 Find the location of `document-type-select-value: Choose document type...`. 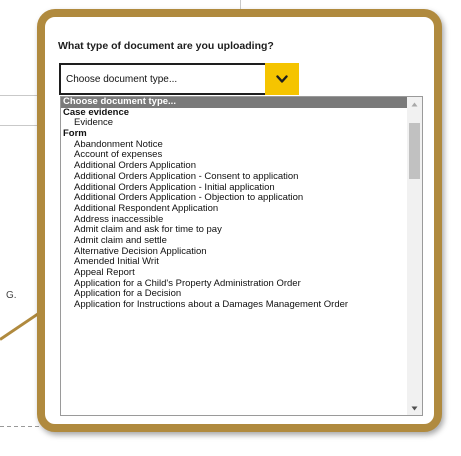

document-type-select-value: Choose document type... is located at coordinates (122, 79).